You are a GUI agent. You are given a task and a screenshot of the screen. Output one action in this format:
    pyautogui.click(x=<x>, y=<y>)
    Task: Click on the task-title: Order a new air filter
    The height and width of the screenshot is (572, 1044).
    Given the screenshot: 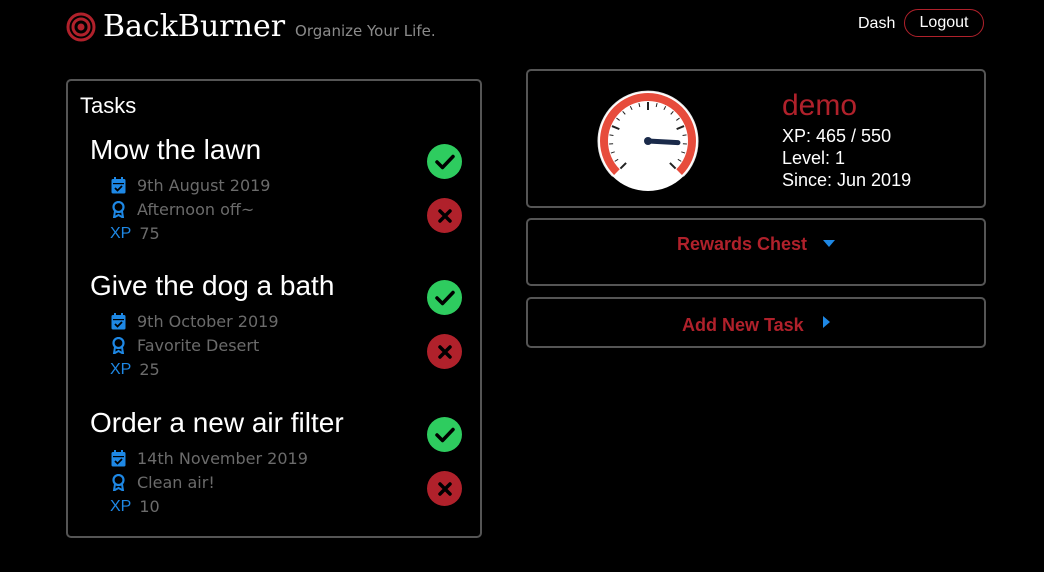 What is the action you would take?
    pyautogui.click(x=217, y=422)
    